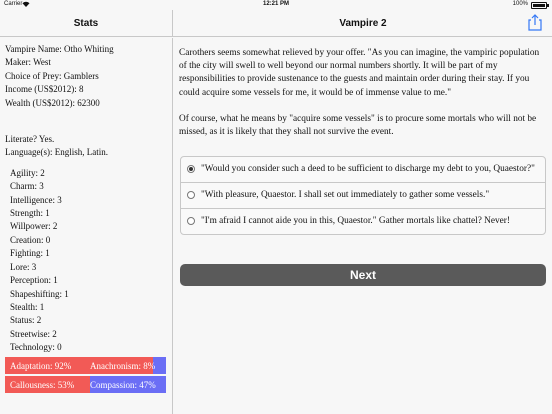 The width and height of the screenshot is (552, 414). Describe the element at coordinates (123, 365) in the screenshot. I see `anachronism-label: Anachronism: 8%` at that location.